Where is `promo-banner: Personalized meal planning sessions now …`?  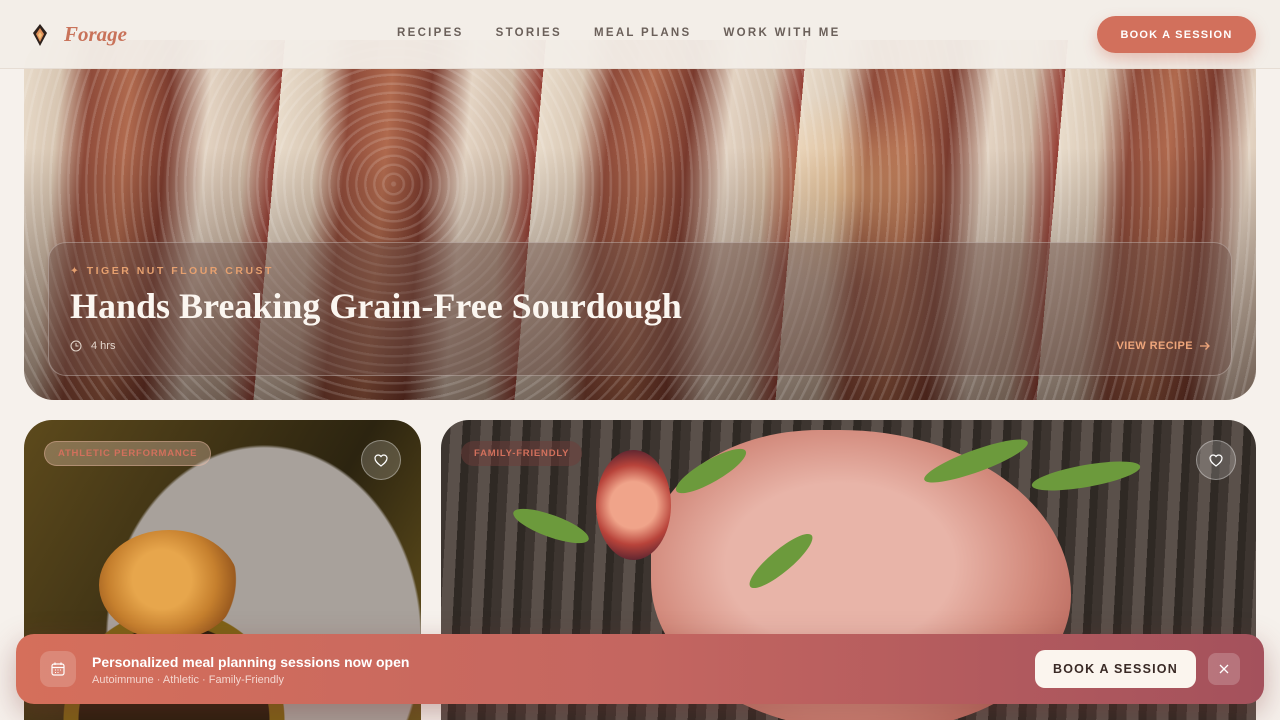
promo-banner: Personalized meal planning sessions now … is located at coordinates (640, 669).